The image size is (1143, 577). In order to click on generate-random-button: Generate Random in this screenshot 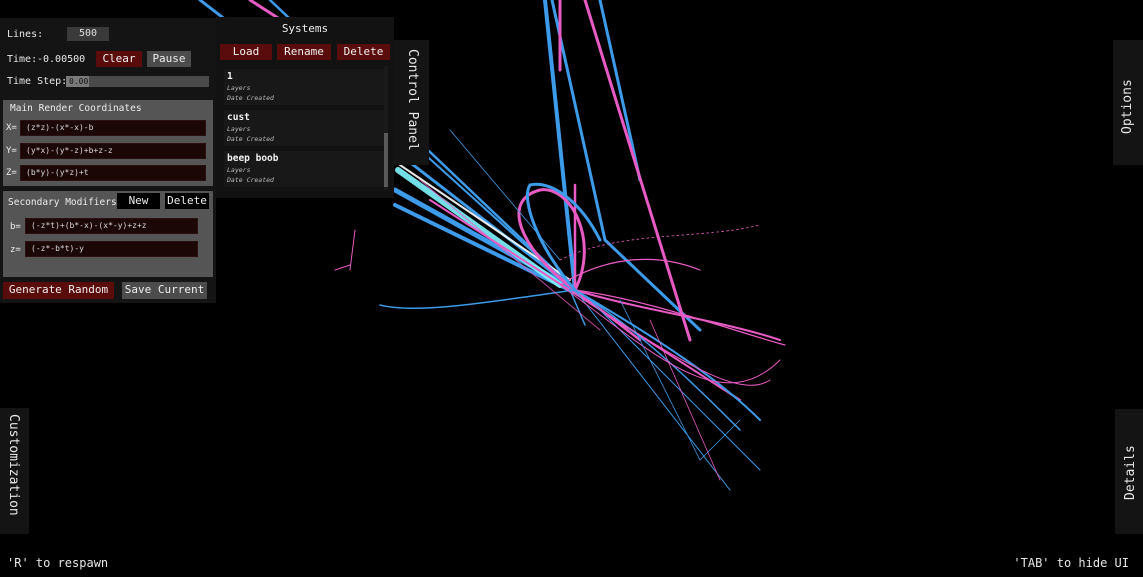, I will do `click(58, 290)`.